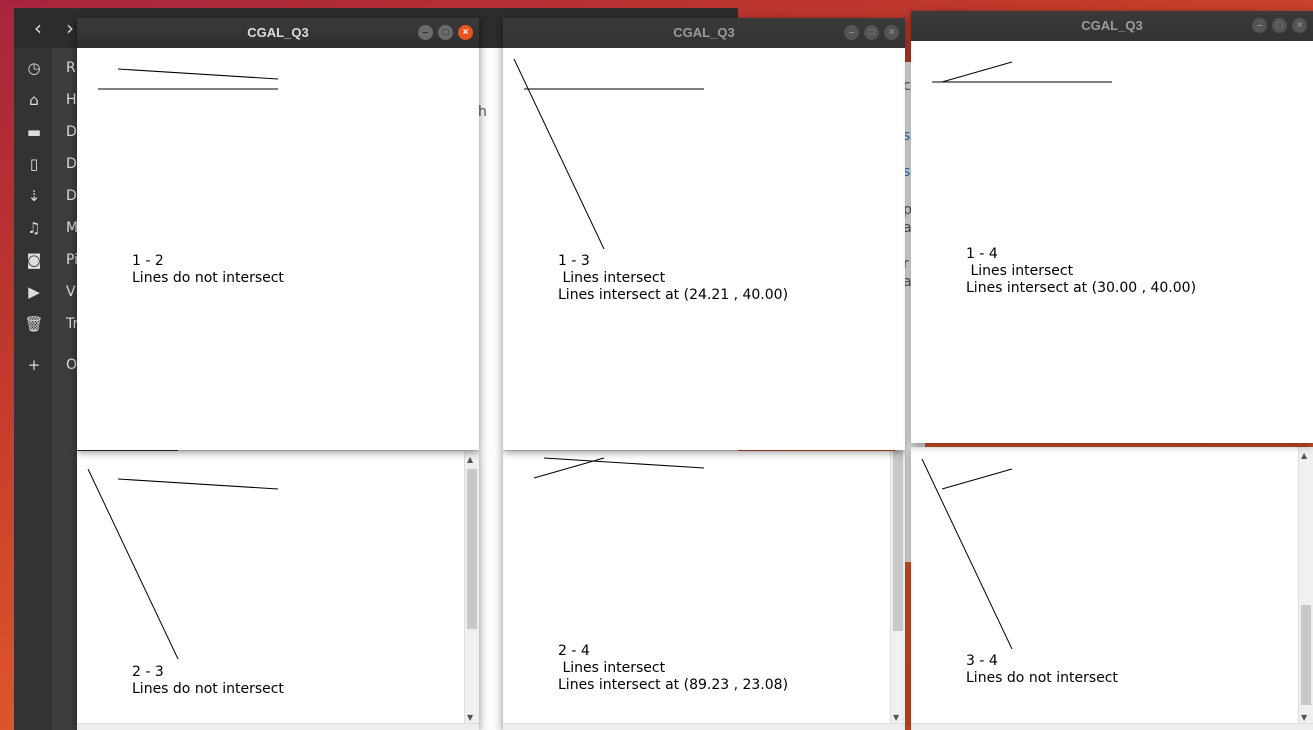 The image size is (1313, 730). Describe the element at coordinates (34, 164) in the screenshot. I see `document-icon: ▯` at that location.